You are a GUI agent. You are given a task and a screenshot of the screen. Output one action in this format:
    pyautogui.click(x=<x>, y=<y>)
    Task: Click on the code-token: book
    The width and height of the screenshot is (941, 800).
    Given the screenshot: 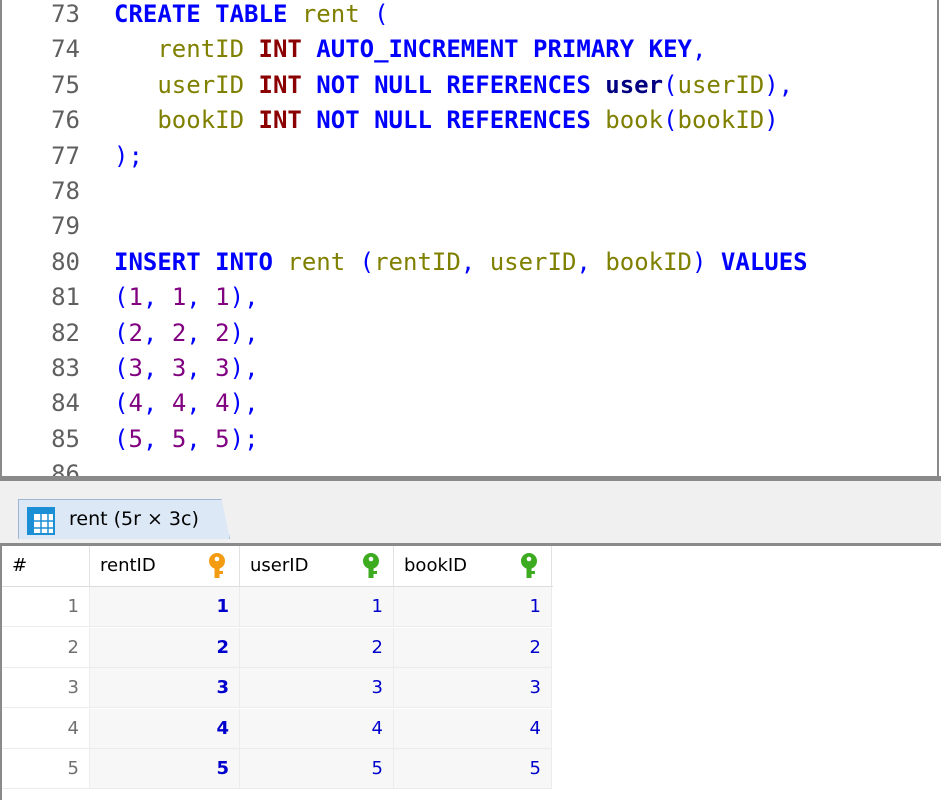 What is the action you would take?
    pyautogui.click(x=634, y=120)
    